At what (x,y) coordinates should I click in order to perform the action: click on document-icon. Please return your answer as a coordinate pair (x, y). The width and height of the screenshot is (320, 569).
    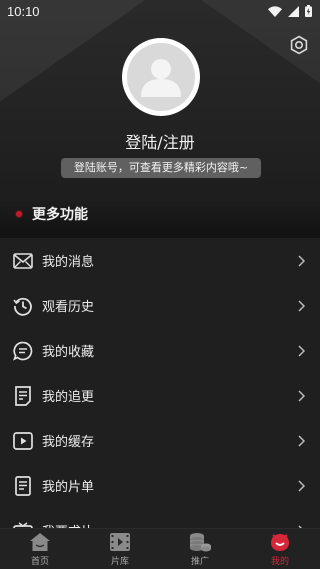
    Looking at the image, I should click on (23, 486).